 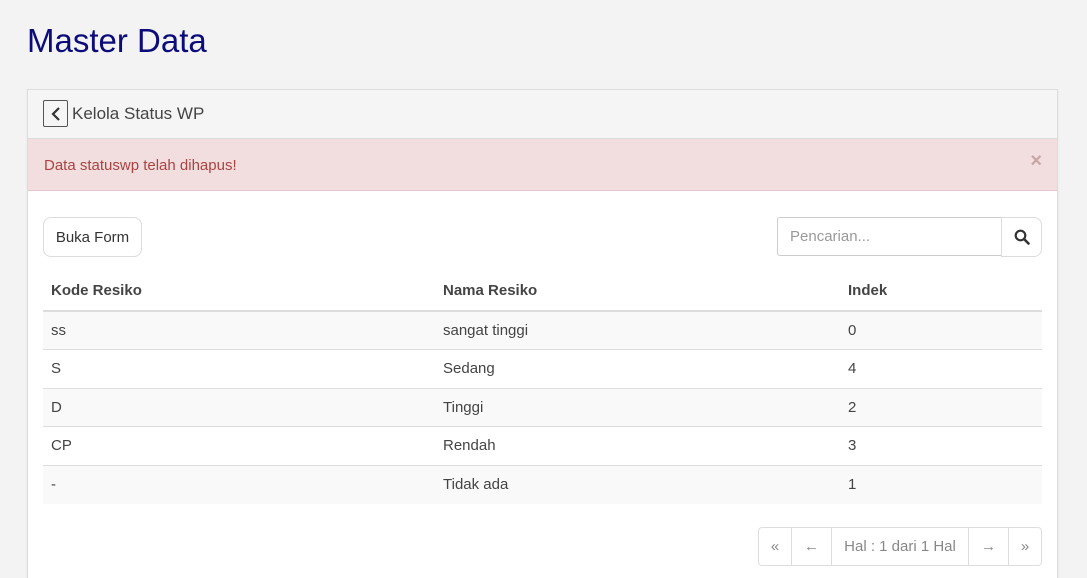 What do you see at coordinates (637, 368) in the screenshot?
I see `cell-nama: Sedang` at bounding box center [637, 368].